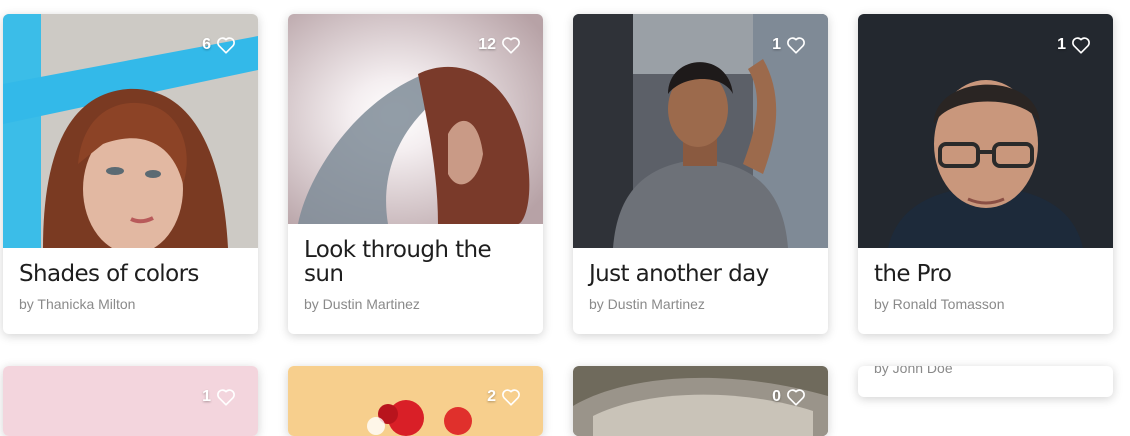 This screenshot has height=436, width=1130. What do you see at coordinates (415, 262) in the screenshot?
I see `card-title: Look through the sun` at bounding box center [415, 262].